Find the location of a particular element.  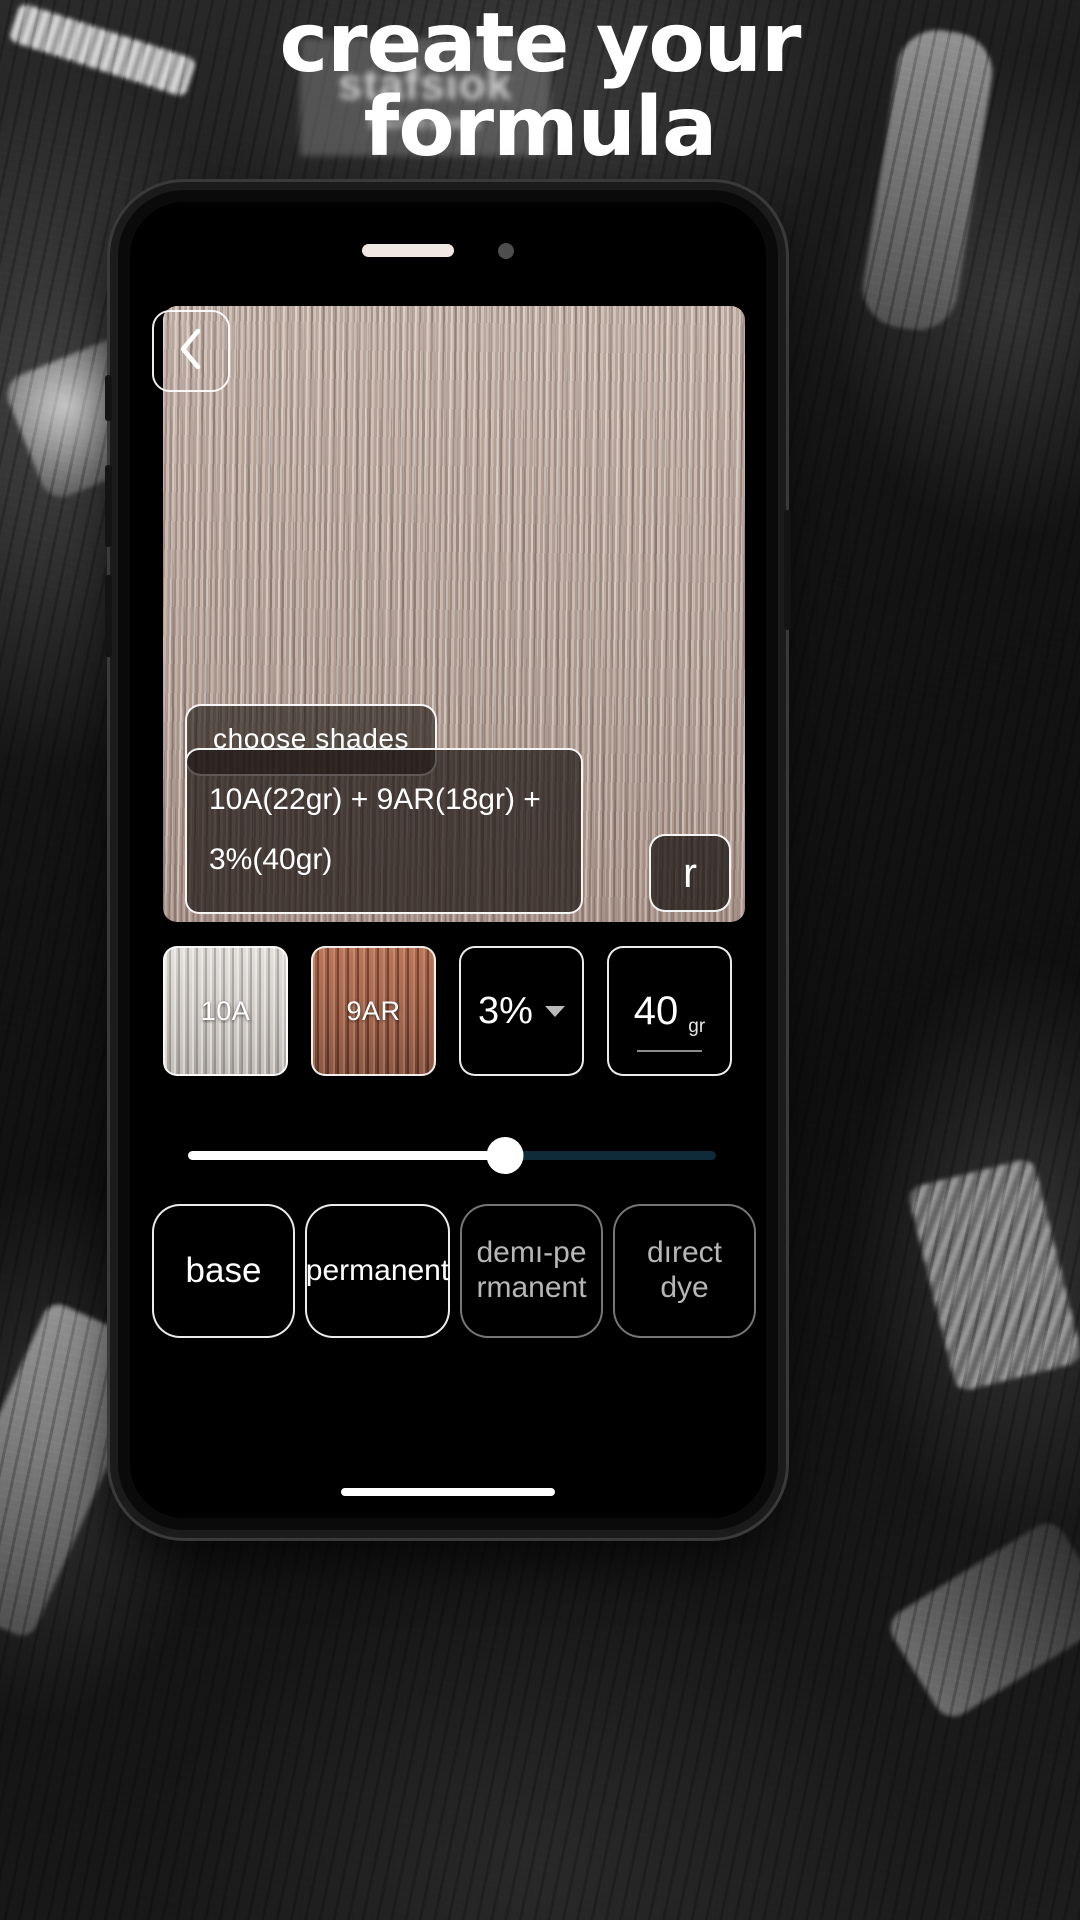

shade-swatch-label: 10A is located at coordinates (225, 1010).